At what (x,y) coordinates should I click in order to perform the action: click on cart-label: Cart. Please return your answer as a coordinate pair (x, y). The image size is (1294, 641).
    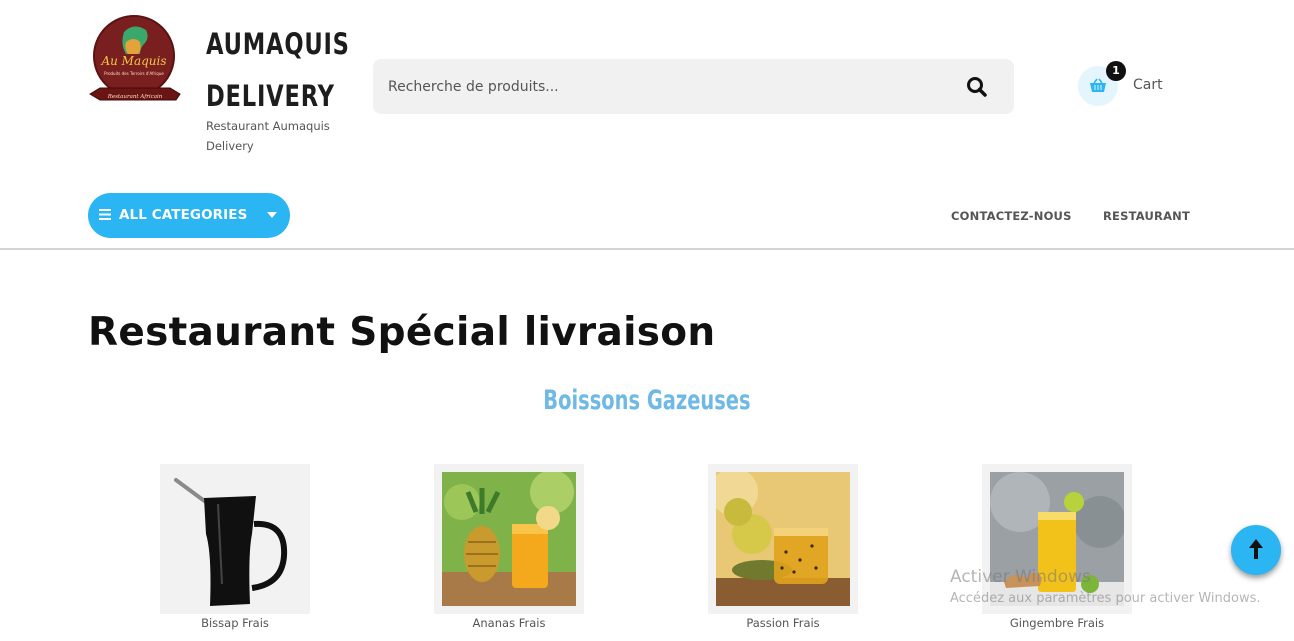
    Looking at the image, I should click on (1148, 85).